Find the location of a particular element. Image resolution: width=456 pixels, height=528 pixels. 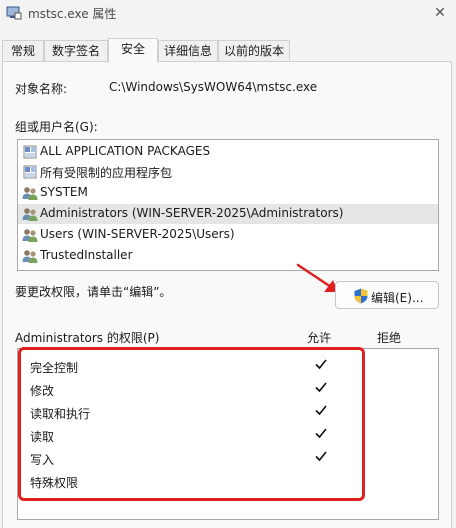

list-item-label: SYSTEM is located at coordinates (64, 192).